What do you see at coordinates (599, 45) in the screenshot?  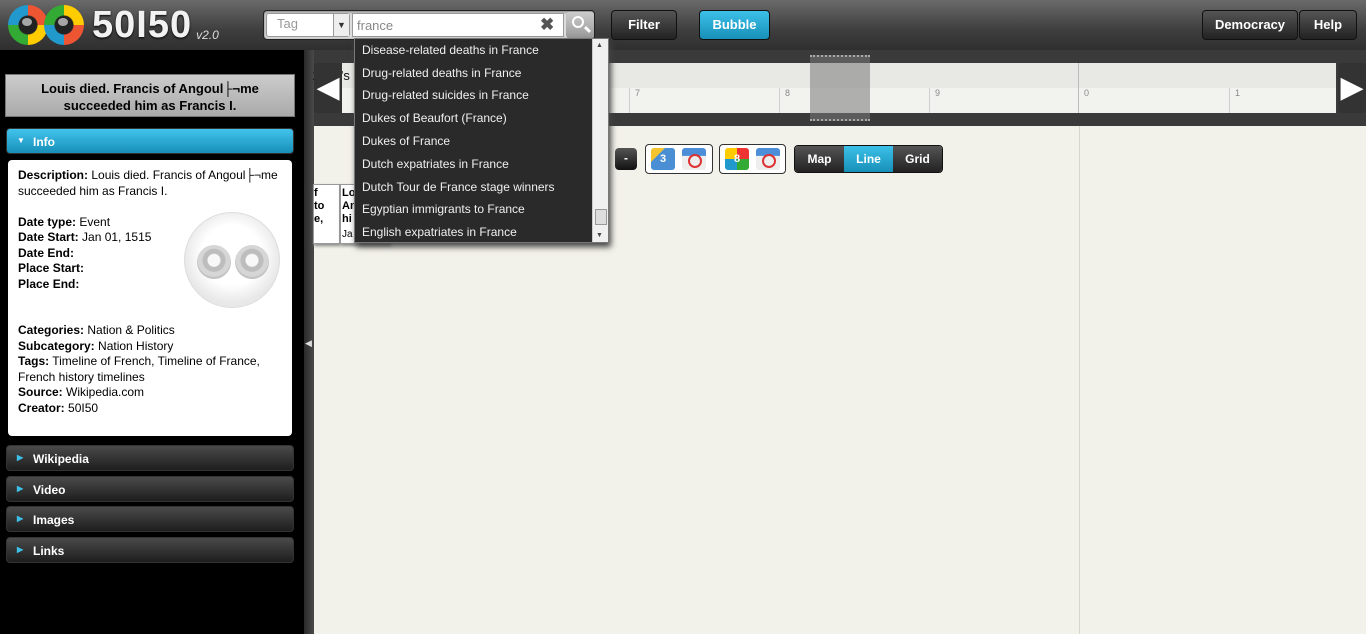 I see `scroll-up-icon: ▲` at bounding box center [599, 45].